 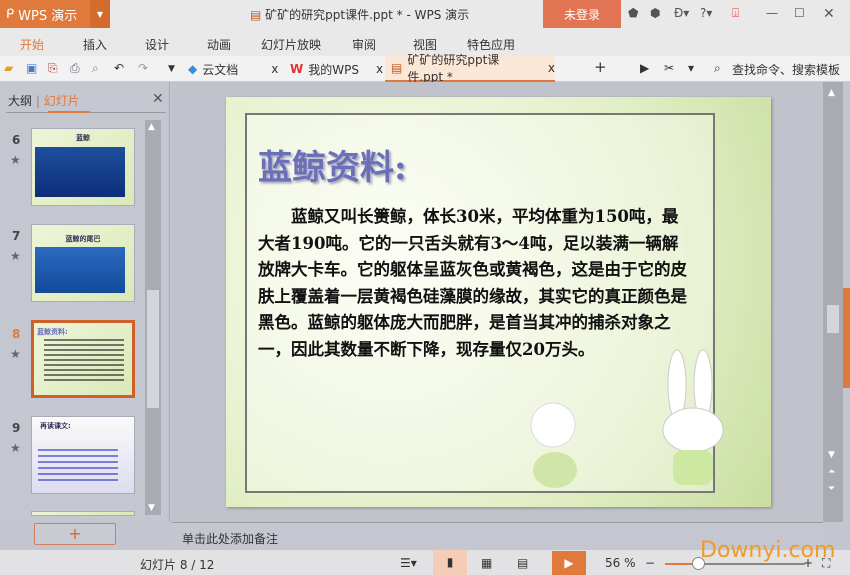 I want to click on main-scrollbar: ▲ ▼ ⏶ ⏷, so click(x=833, y=302).